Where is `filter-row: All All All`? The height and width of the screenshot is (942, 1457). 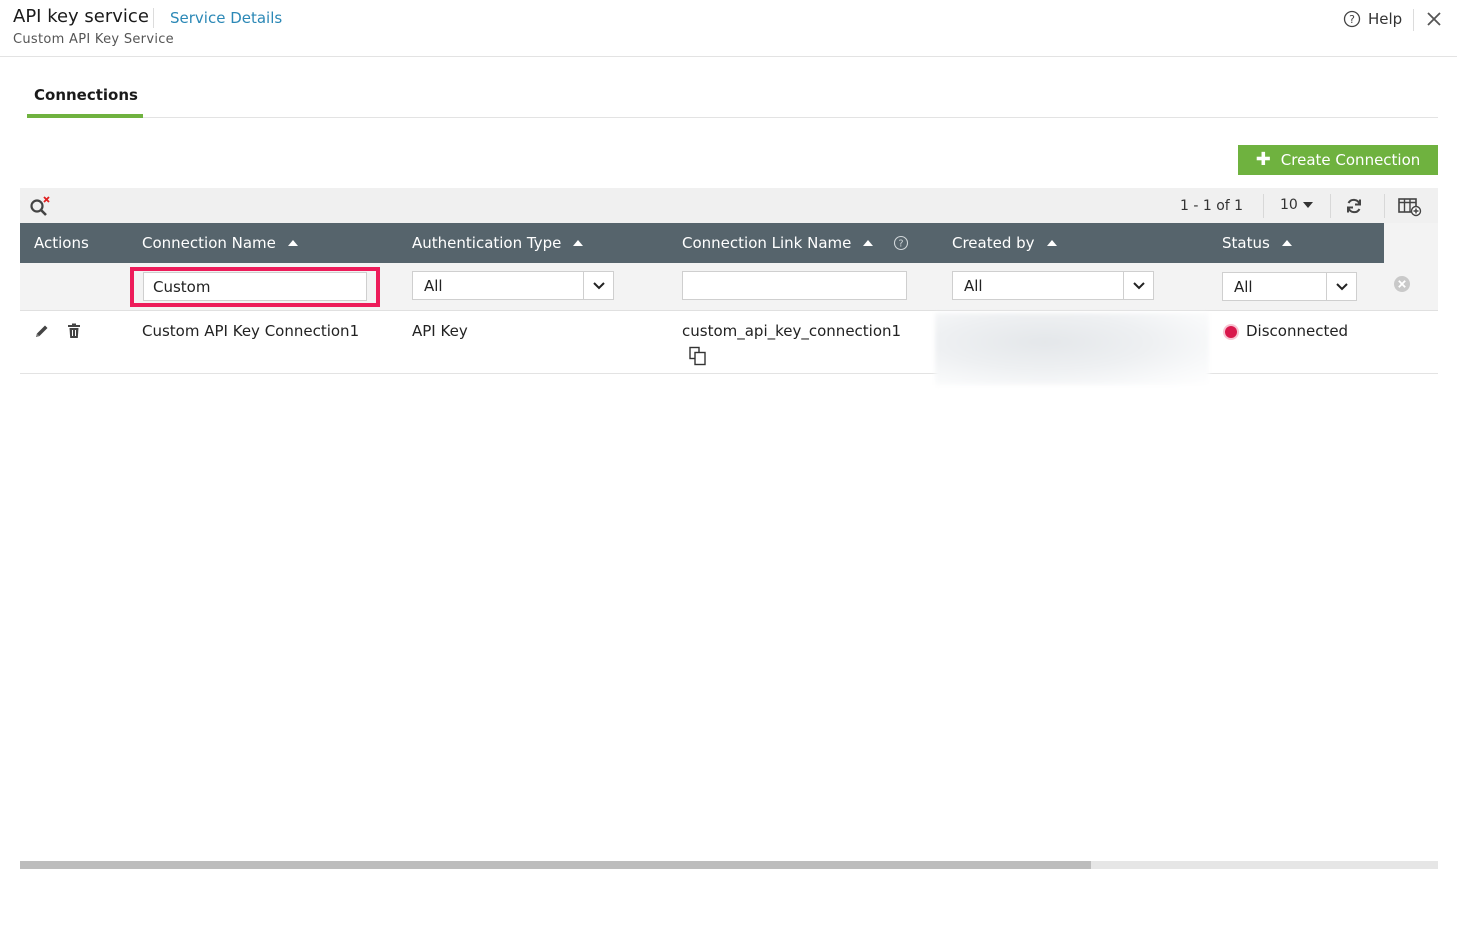
filter-row: All All All is located at coordinates (729, 287).